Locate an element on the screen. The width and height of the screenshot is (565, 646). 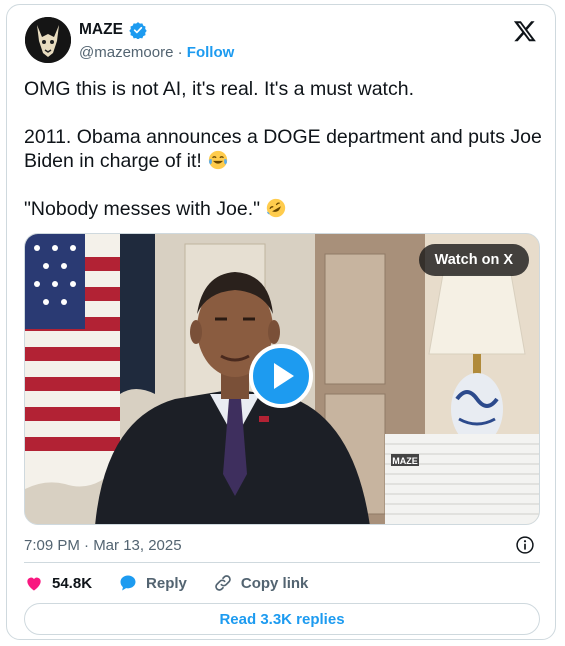
verified-badge-icon is located at coordinates (138, 30).